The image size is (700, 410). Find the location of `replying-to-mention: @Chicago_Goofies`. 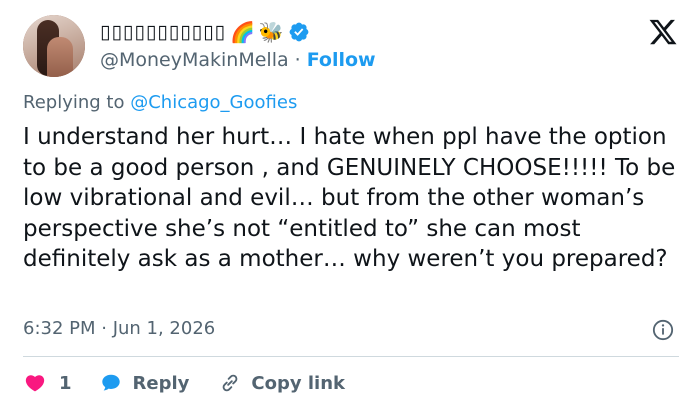

replying-to-mention: @Chicago_Goofies is located at coordinates (213, 102).